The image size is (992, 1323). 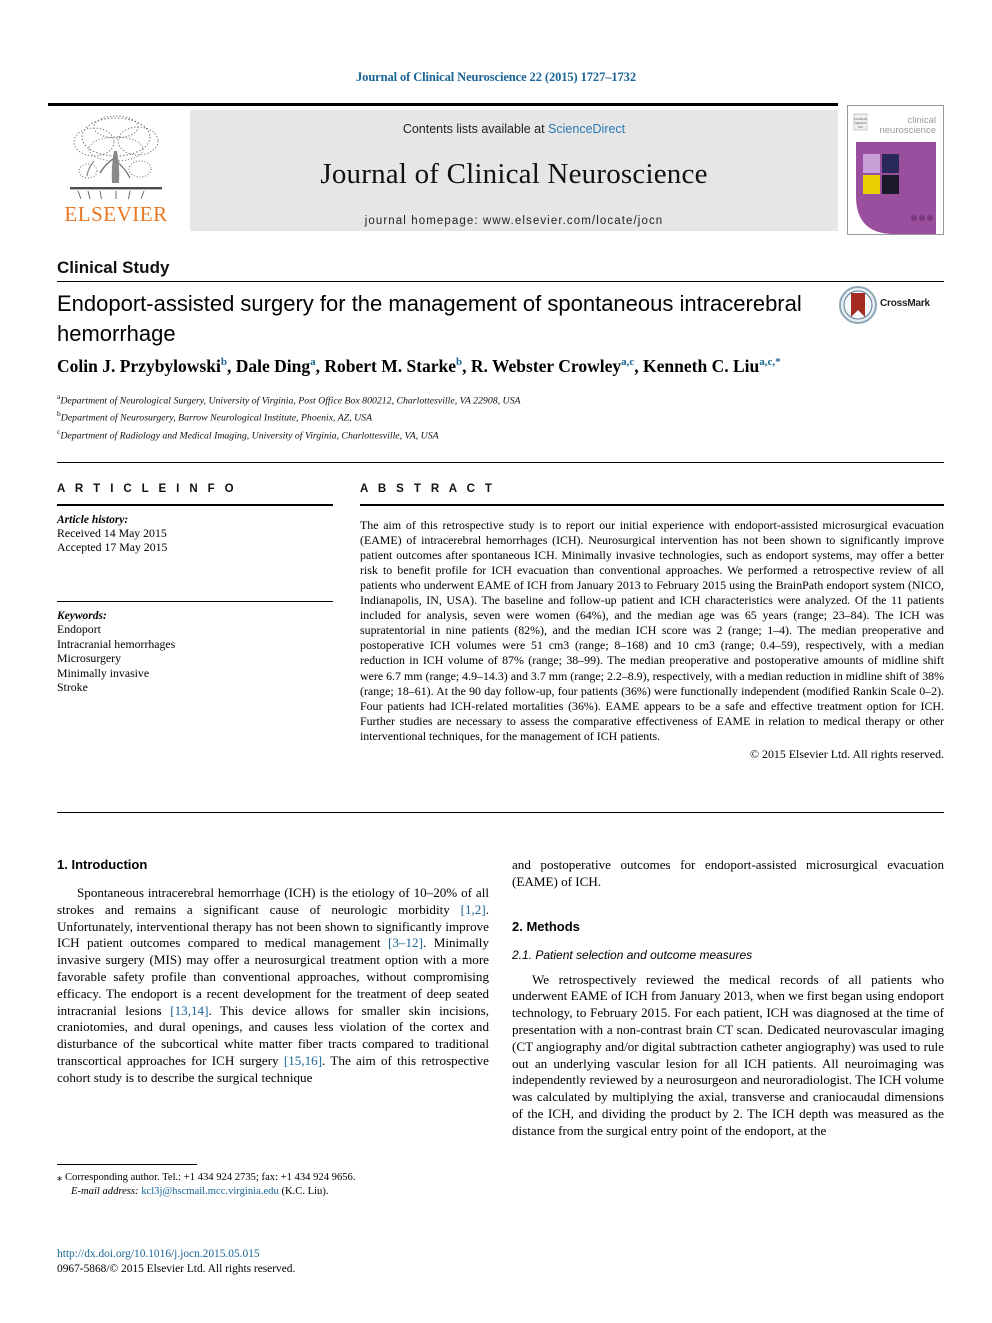 I want to click on contents-prefix: Contents lists available at, so click(x=475, y=129).